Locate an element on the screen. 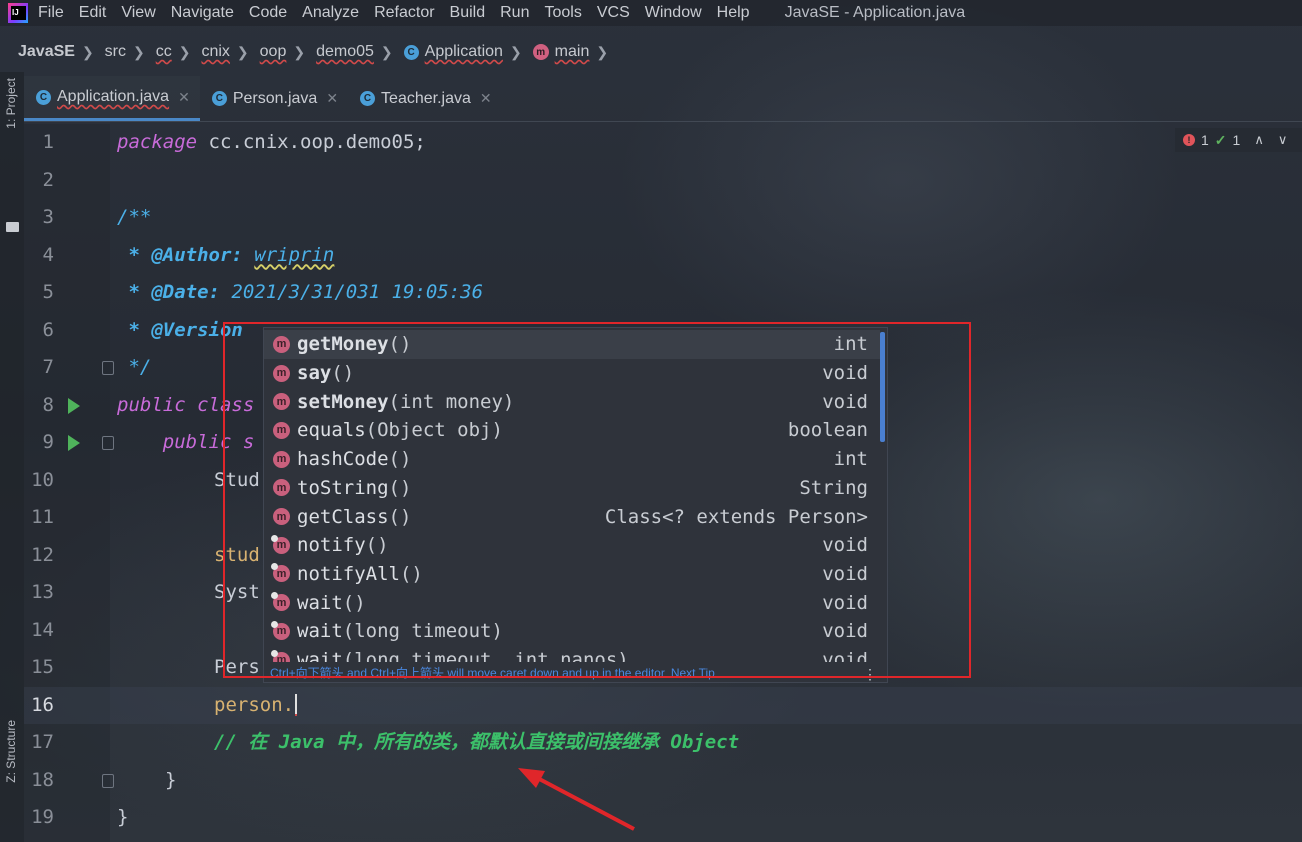 The image size is (1302, 842). menu-refactor: Refactor is located at coordinates (404, 13).